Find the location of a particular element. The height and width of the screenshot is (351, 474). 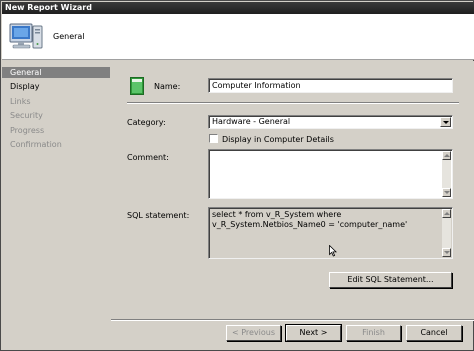

wizard-header: General is located at coordinates (238, 37).